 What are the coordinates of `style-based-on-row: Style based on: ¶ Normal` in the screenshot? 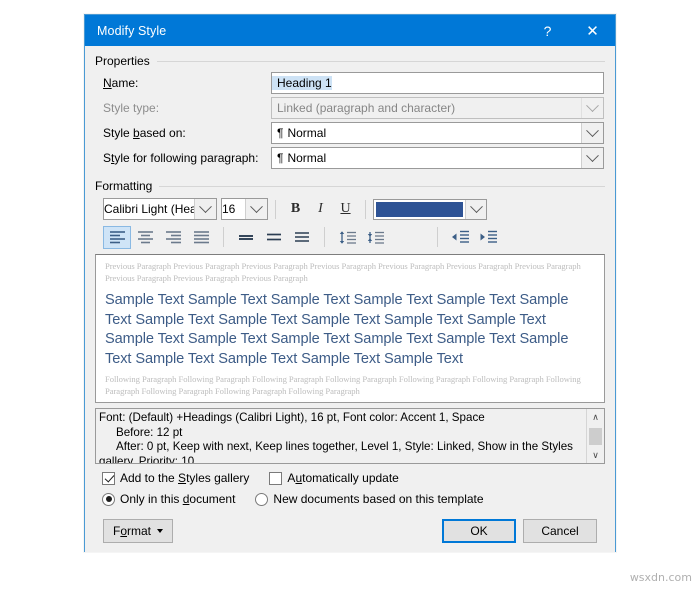 It's located at (350, 133).